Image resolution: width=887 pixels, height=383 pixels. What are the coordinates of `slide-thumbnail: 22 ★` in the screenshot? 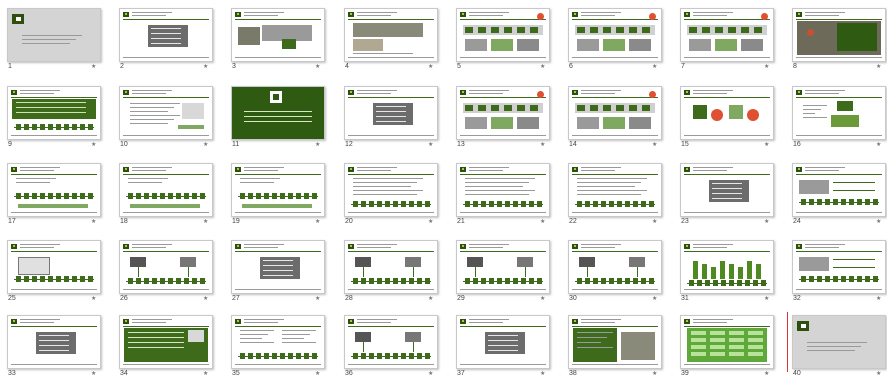 It's located at (614, 195).